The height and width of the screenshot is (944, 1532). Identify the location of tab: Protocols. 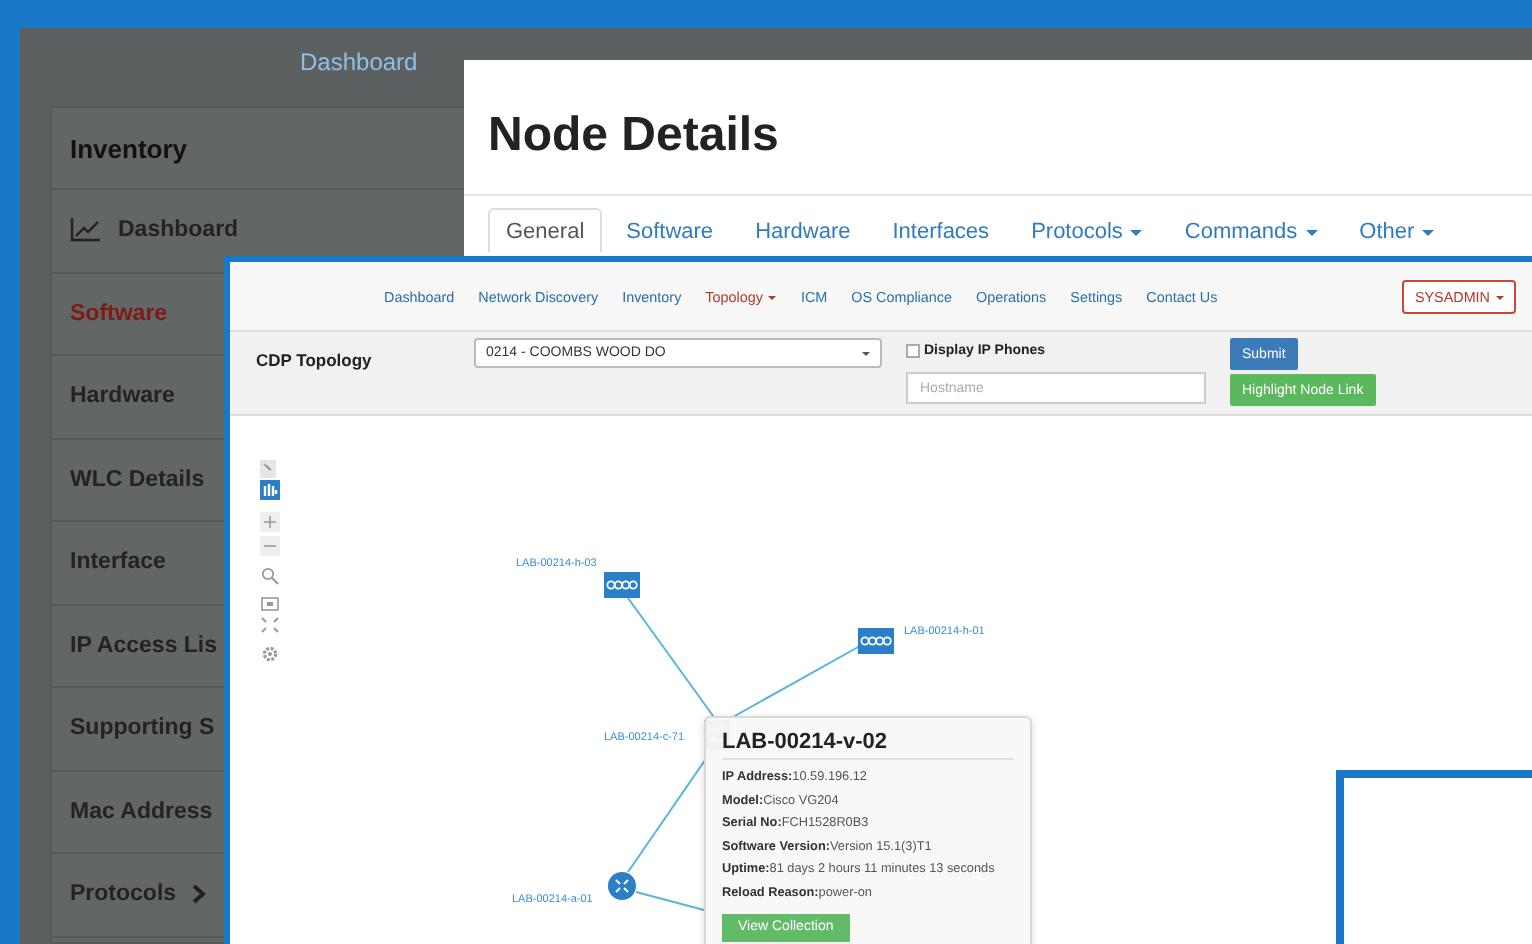
(1087, 230).